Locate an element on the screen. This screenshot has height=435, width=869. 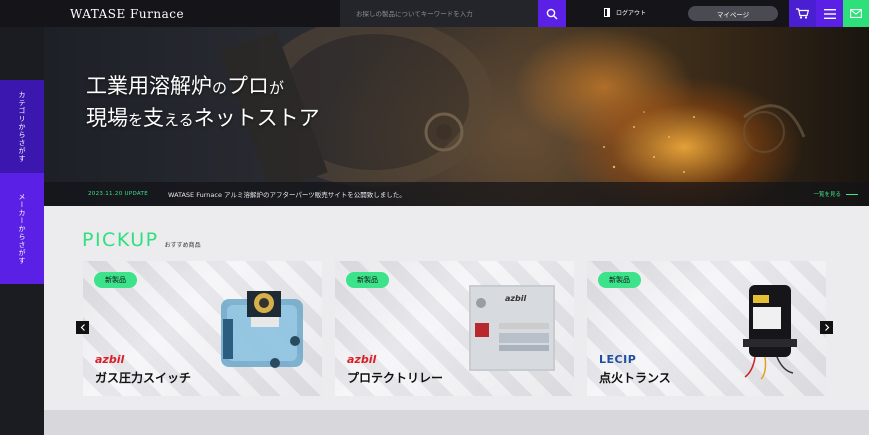
protect-relay-image: azbil is located at coordinates (512, 328).